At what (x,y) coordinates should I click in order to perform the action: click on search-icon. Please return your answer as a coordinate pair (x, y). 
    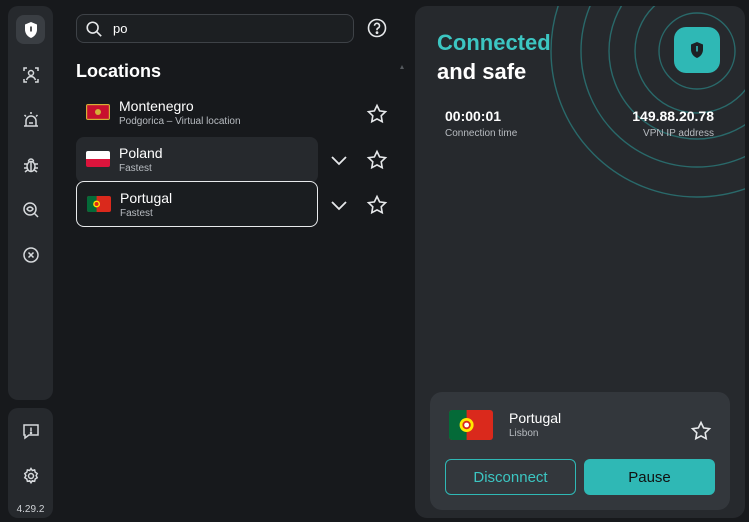
    Looking at the image, I should click on (94, 28).